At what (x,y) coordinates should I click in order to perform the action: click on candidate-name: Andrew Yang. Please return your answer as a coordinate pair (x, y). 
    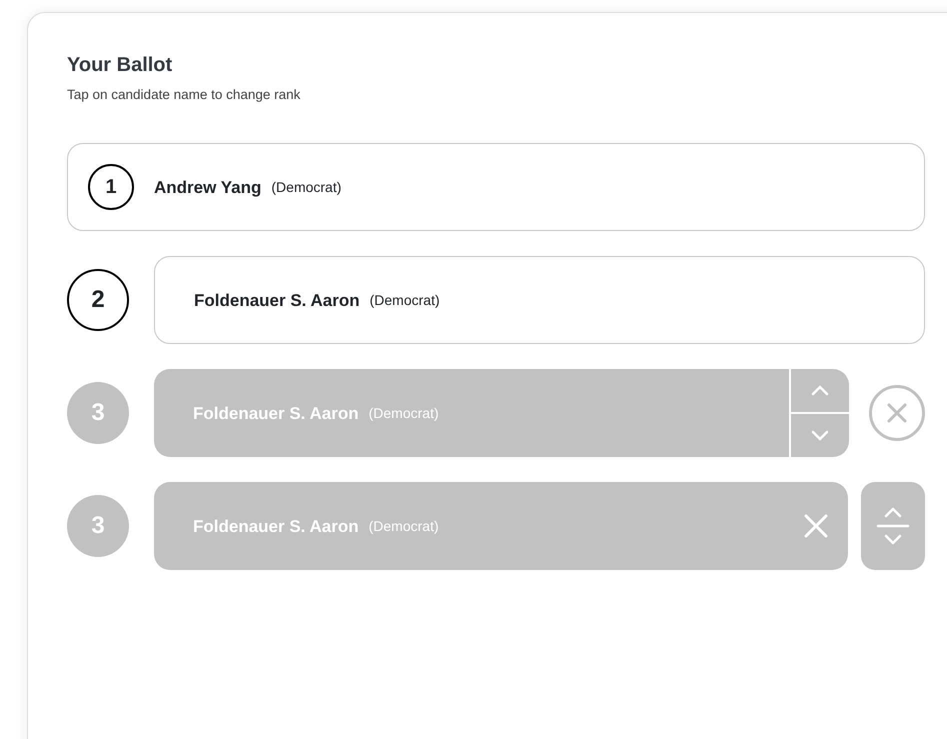
    Looking at the image, I should click on (208, 187).